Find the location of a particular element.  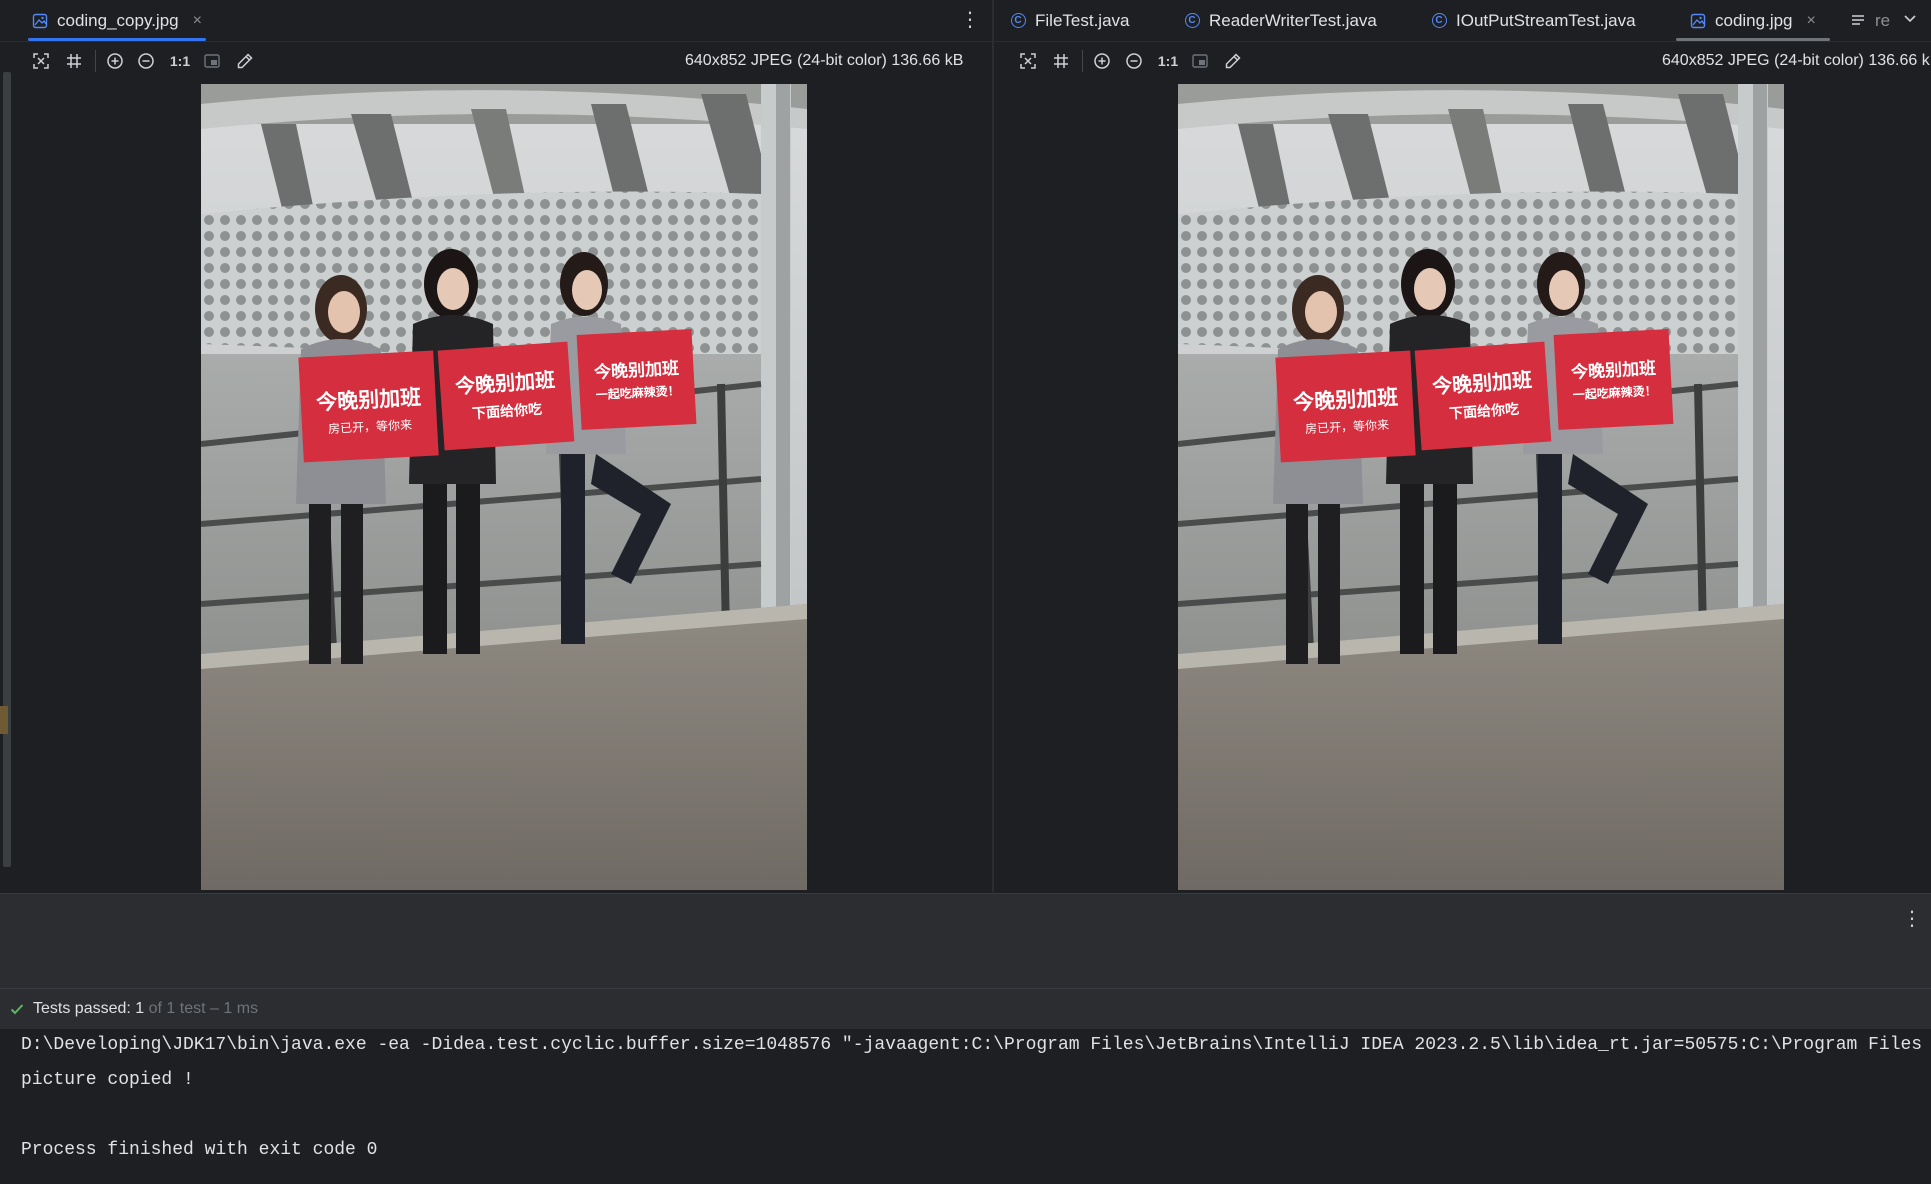

tab-label: IOutPutStreamTest.java is located at coordinates (1546, 20).